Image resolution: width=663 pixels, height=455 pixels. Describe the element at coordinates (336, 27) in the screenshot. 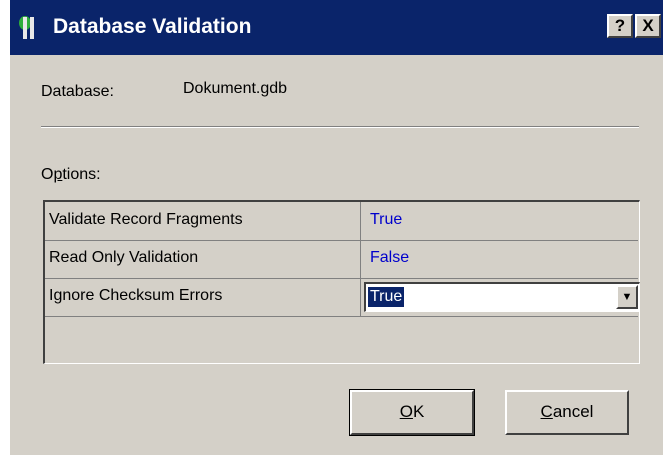

I see `title-bar: Database Validation ? X` at that location.